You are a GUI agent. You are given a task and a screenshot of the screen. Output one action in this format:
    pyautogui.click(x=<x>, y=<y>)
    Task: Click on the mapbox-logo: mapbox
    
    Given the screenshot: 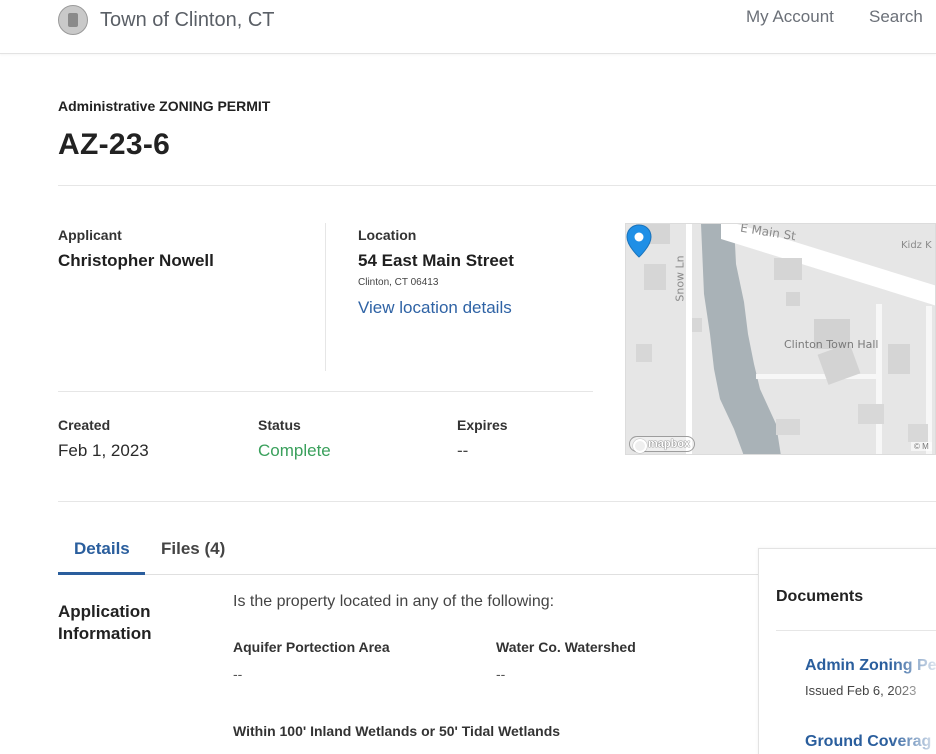 What is the action you would take?
    pyautogui.click(x=662, y=444)
    